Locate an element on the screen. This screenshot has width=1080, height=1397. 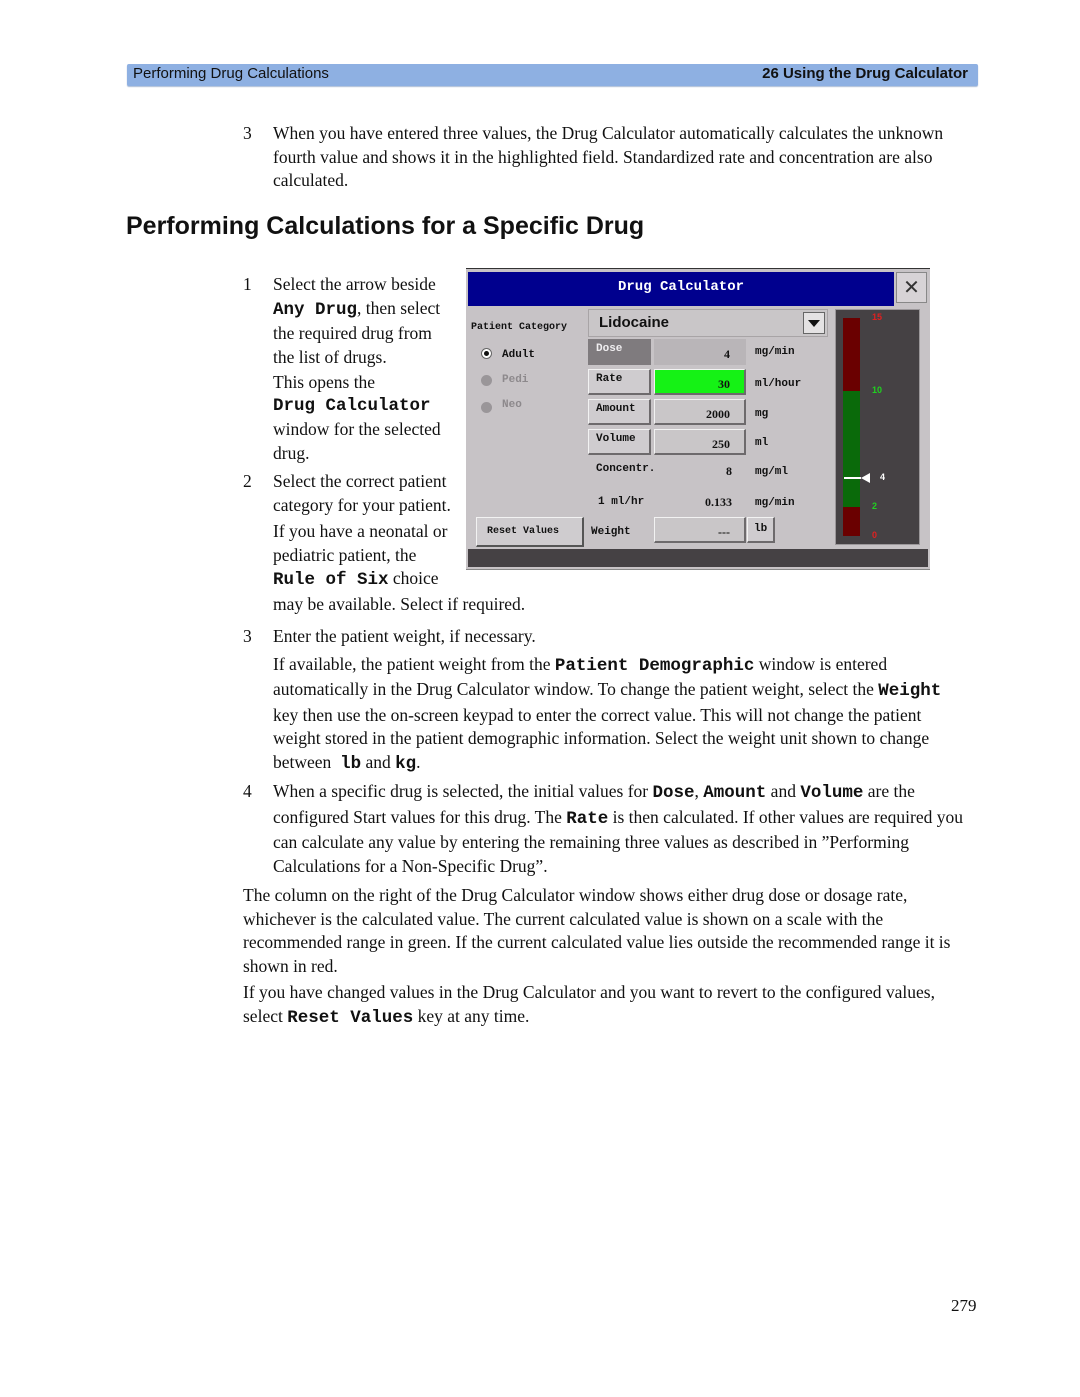
text-line: Rule of Six choice is located at coordinates (423, 580).